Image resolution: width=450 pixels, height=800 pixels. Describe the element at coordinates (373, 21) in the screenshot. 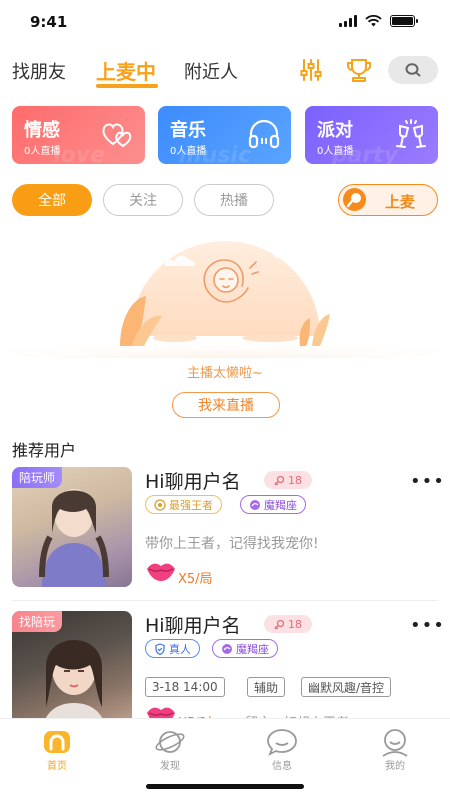

I see `wifi-icon` at that location.